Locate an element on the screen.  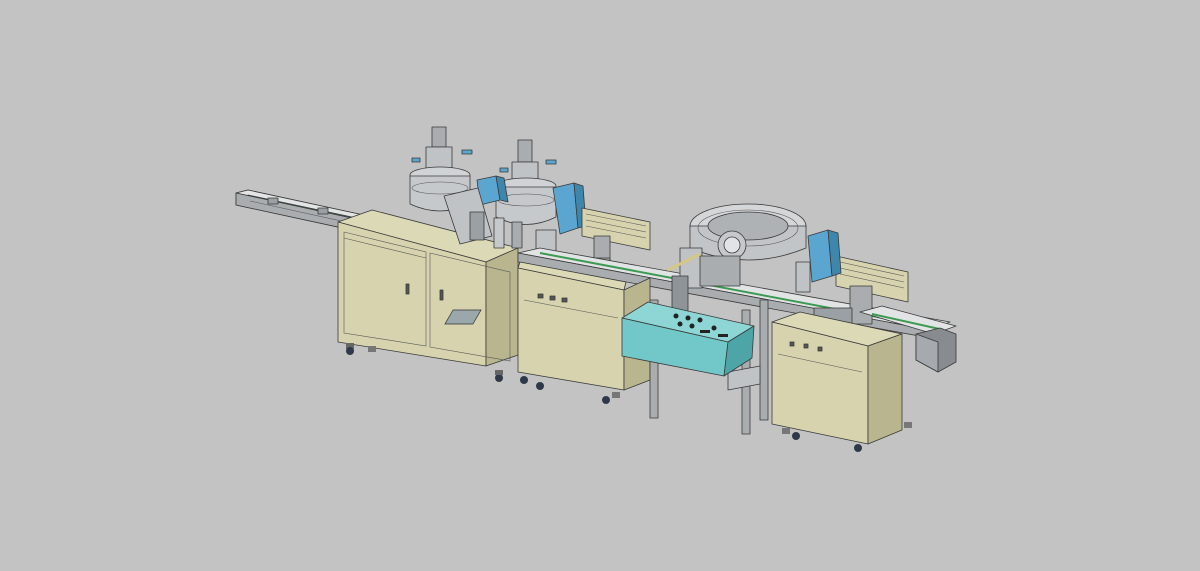
leveling-foot-icon is located at coordinates (372, 349).